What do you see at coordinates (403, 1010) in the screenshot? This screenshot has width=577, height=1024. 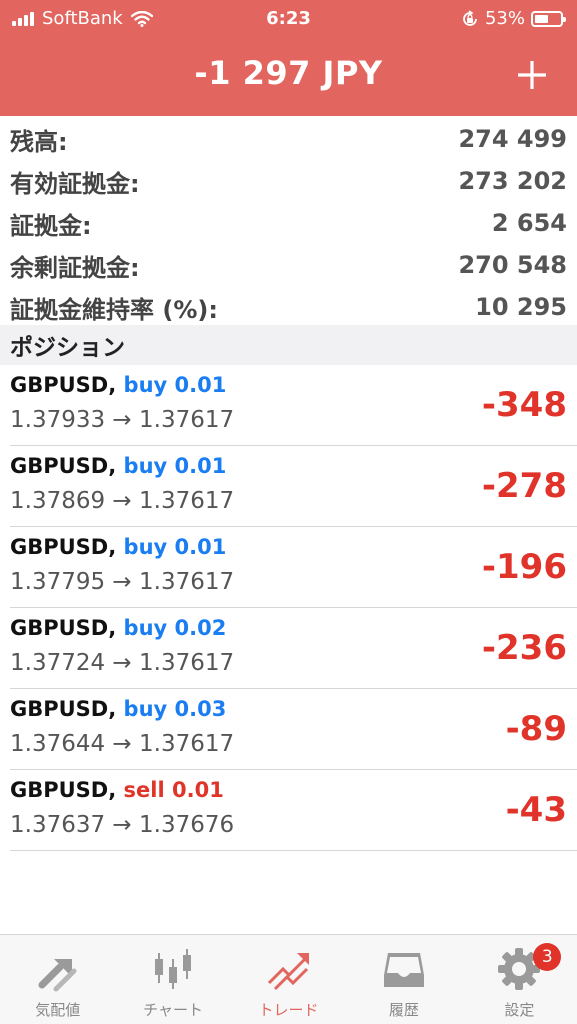 I see `tab-label: 履歴` at bounding box center [403, 1010].